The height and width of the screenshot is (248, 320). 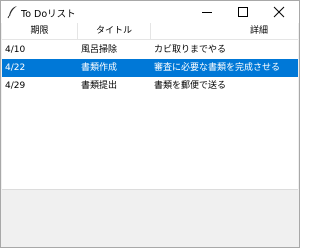 I want to click on close-button, so click(x=279, y=12).